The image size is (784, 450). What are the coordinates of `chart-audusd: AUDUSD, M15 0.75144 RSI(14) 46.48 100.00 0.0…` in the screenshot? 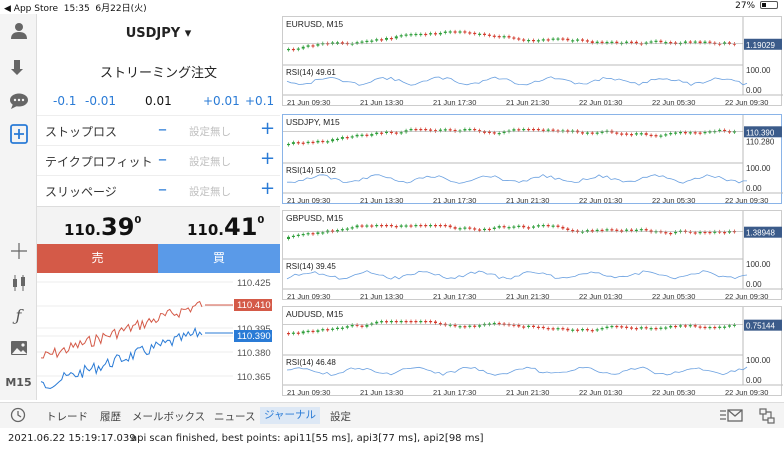 It's located at (532, 351).